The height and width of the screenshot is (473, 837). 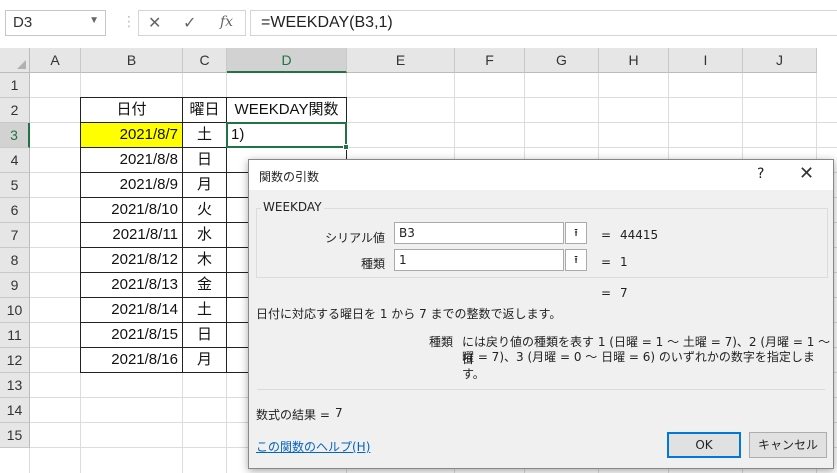 I want to click on name-box: D3 ▼, so click(x=55, y=23).